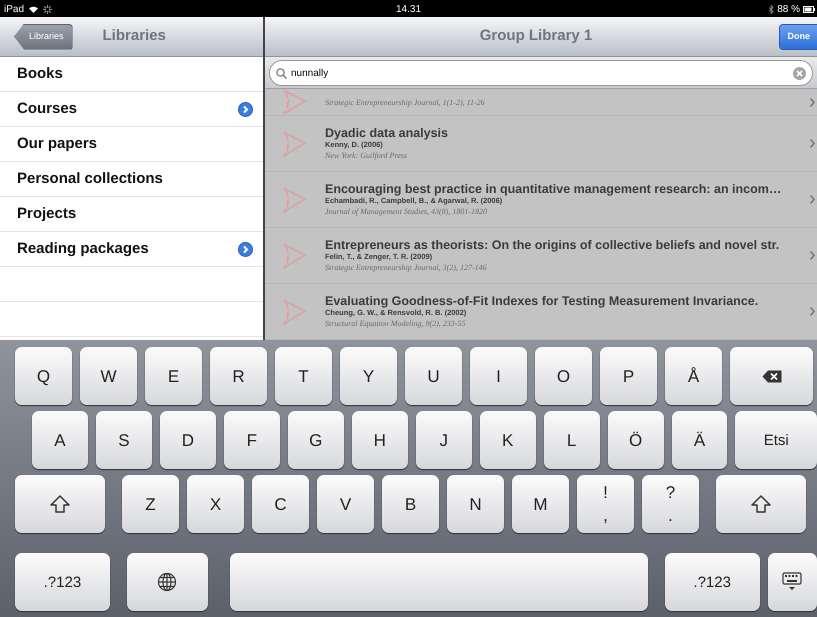 This screenshot has height=617, width=817. I want to click on key: F, so click(252, 440).